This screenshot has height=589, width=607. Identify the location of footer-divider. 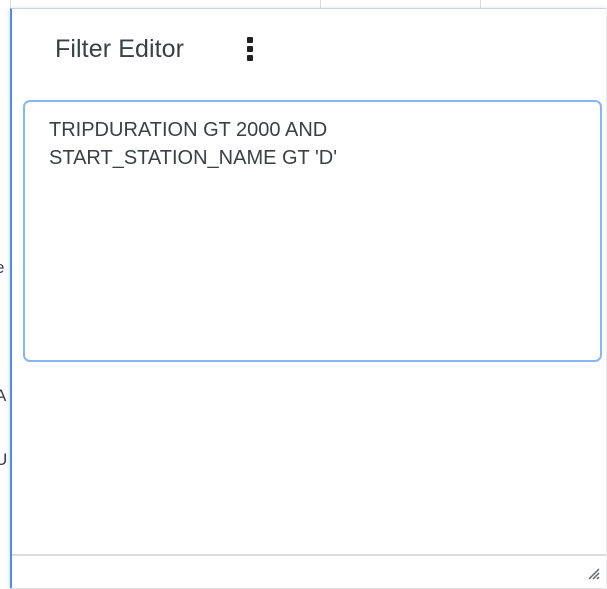
(309, 555).